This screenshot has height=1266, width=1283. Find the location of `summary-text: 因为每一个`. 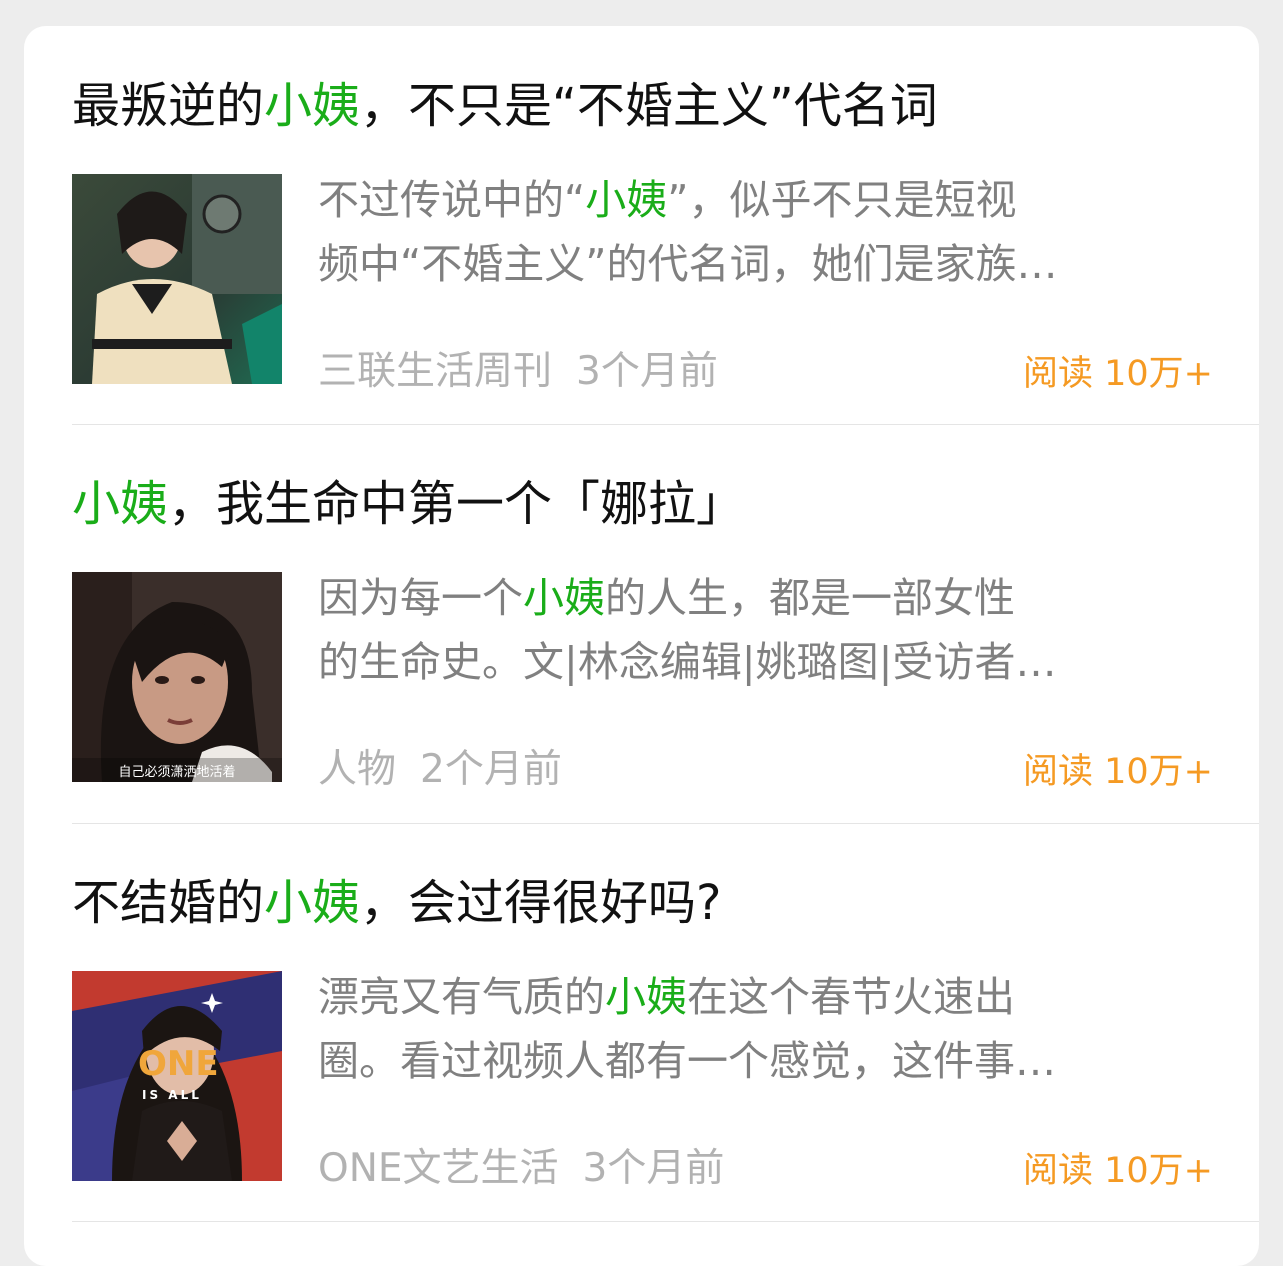

summary-text: 因为每一个 is located at coordinates (420, 598).